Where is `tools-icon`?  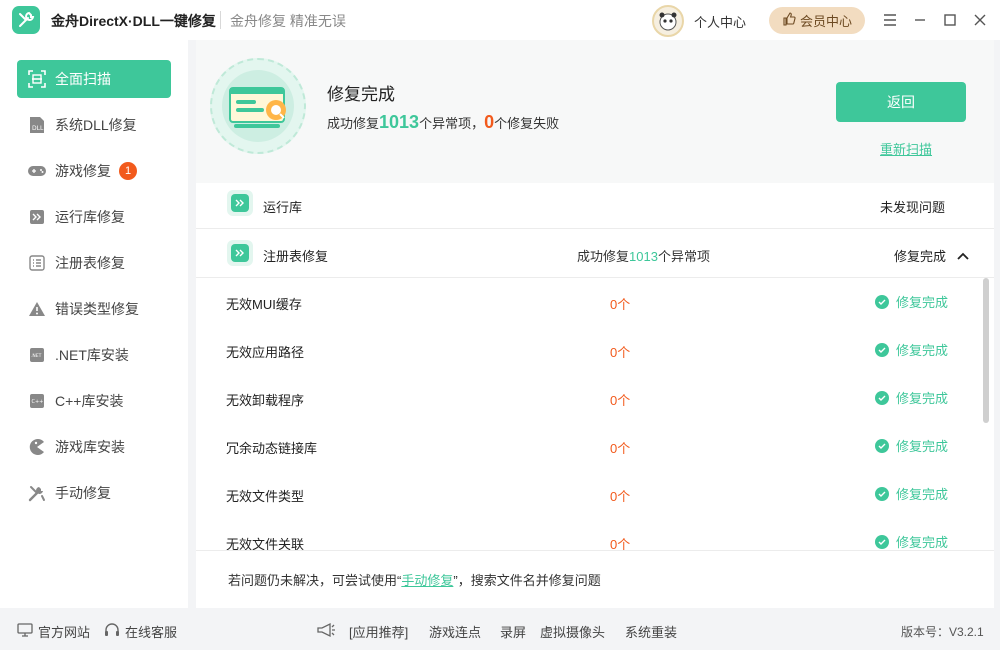
tools-icon is located at coordinates (37, 493).